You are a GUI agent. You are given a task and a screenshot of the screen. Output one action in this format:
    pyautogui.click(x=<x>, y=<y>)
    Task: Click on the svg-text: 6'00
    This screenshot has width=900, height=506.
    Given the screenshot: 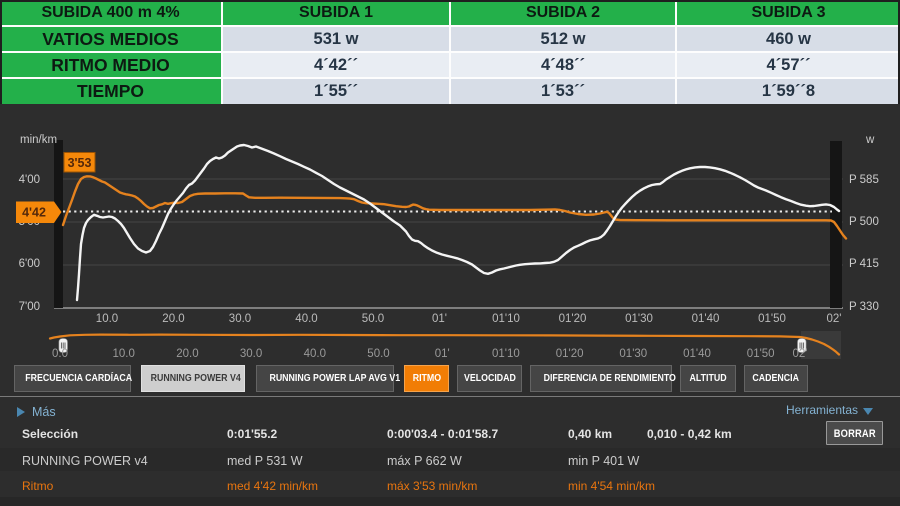 What is the action you would take?
    pyautogui.click(x=29, y=264)
    